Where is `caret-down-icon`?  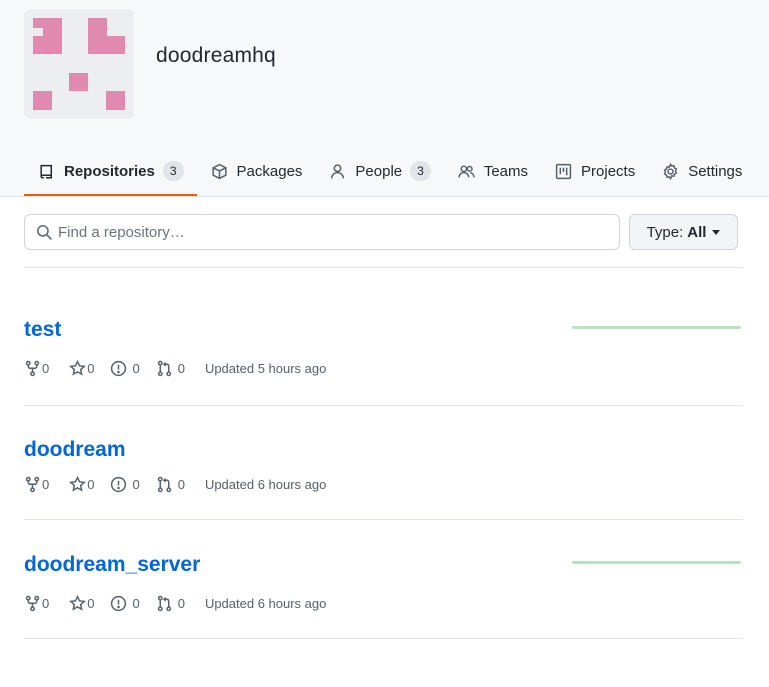
caret-down-icon is located at coordinates (716, 232).